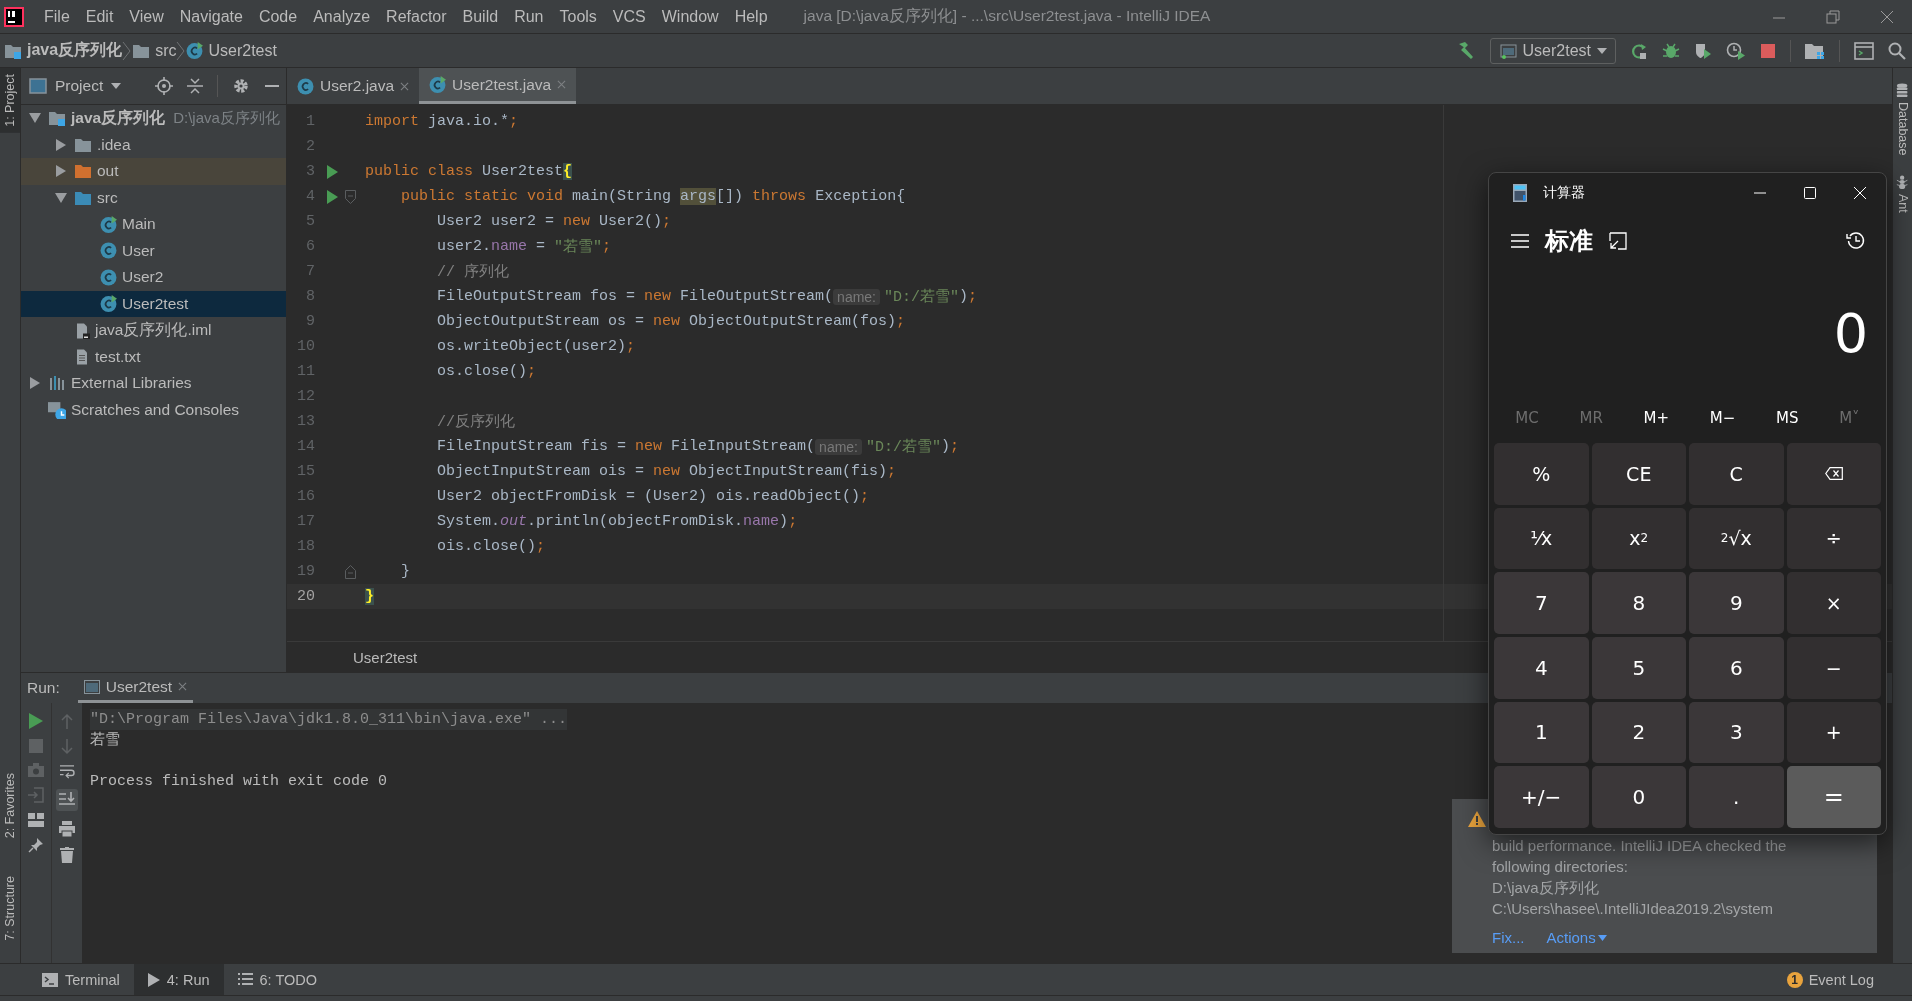 The image size is (1912, 1001). What do you see at coordinates (153, 224) in the screenshot?
I see `tree-item: Main` at bounding box center [153, 224].